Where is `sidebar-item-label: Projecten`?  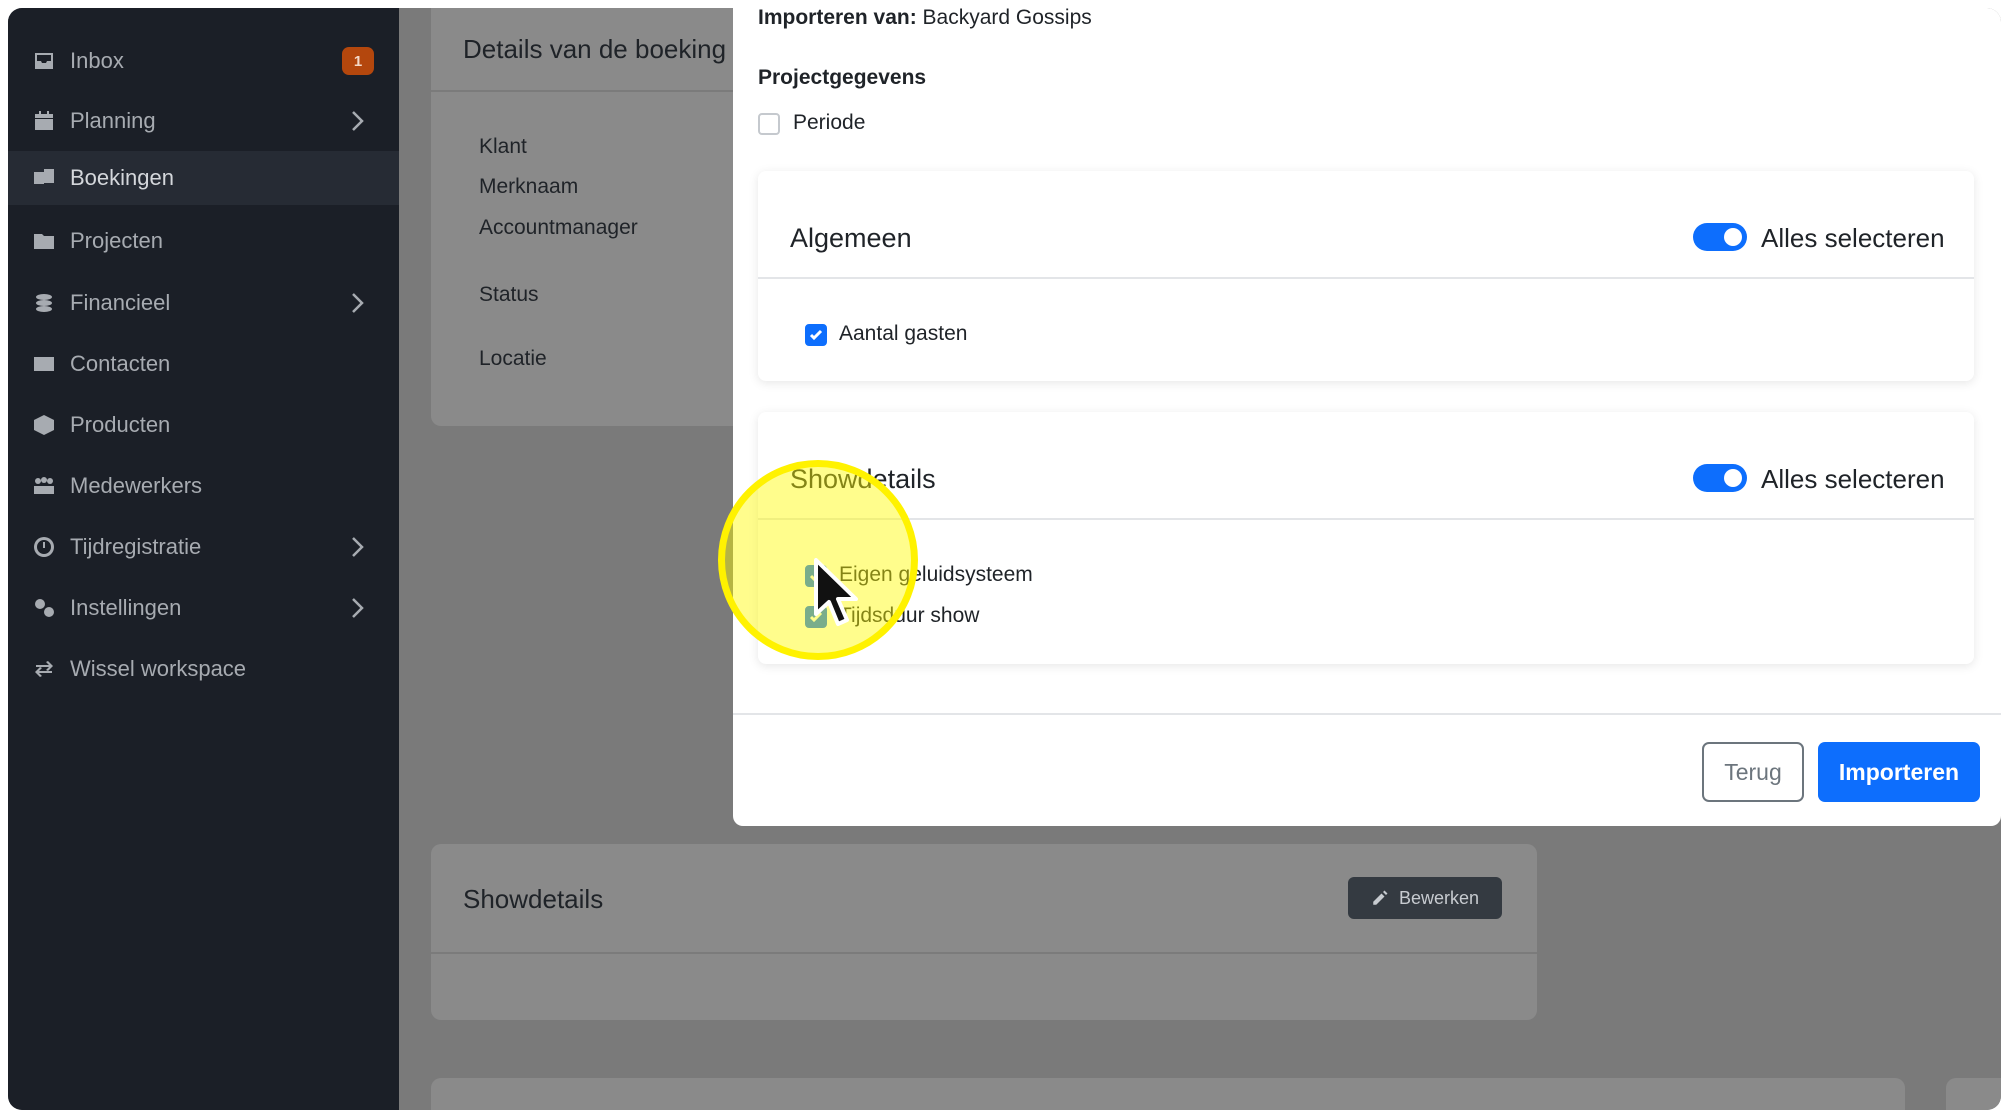 sidebar-item-label: Projecten is located at coordinates (116, 240).